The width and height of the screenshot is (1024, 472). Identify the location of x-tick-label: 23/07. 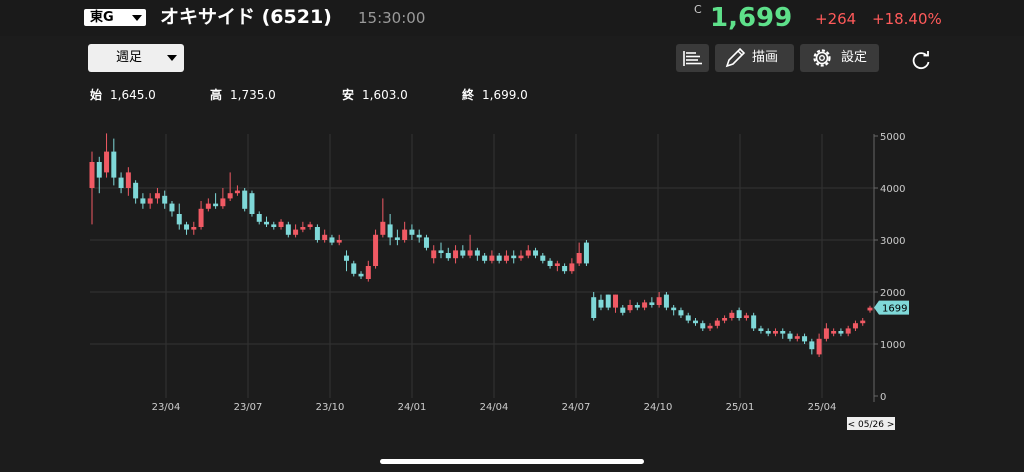
(248, 407).